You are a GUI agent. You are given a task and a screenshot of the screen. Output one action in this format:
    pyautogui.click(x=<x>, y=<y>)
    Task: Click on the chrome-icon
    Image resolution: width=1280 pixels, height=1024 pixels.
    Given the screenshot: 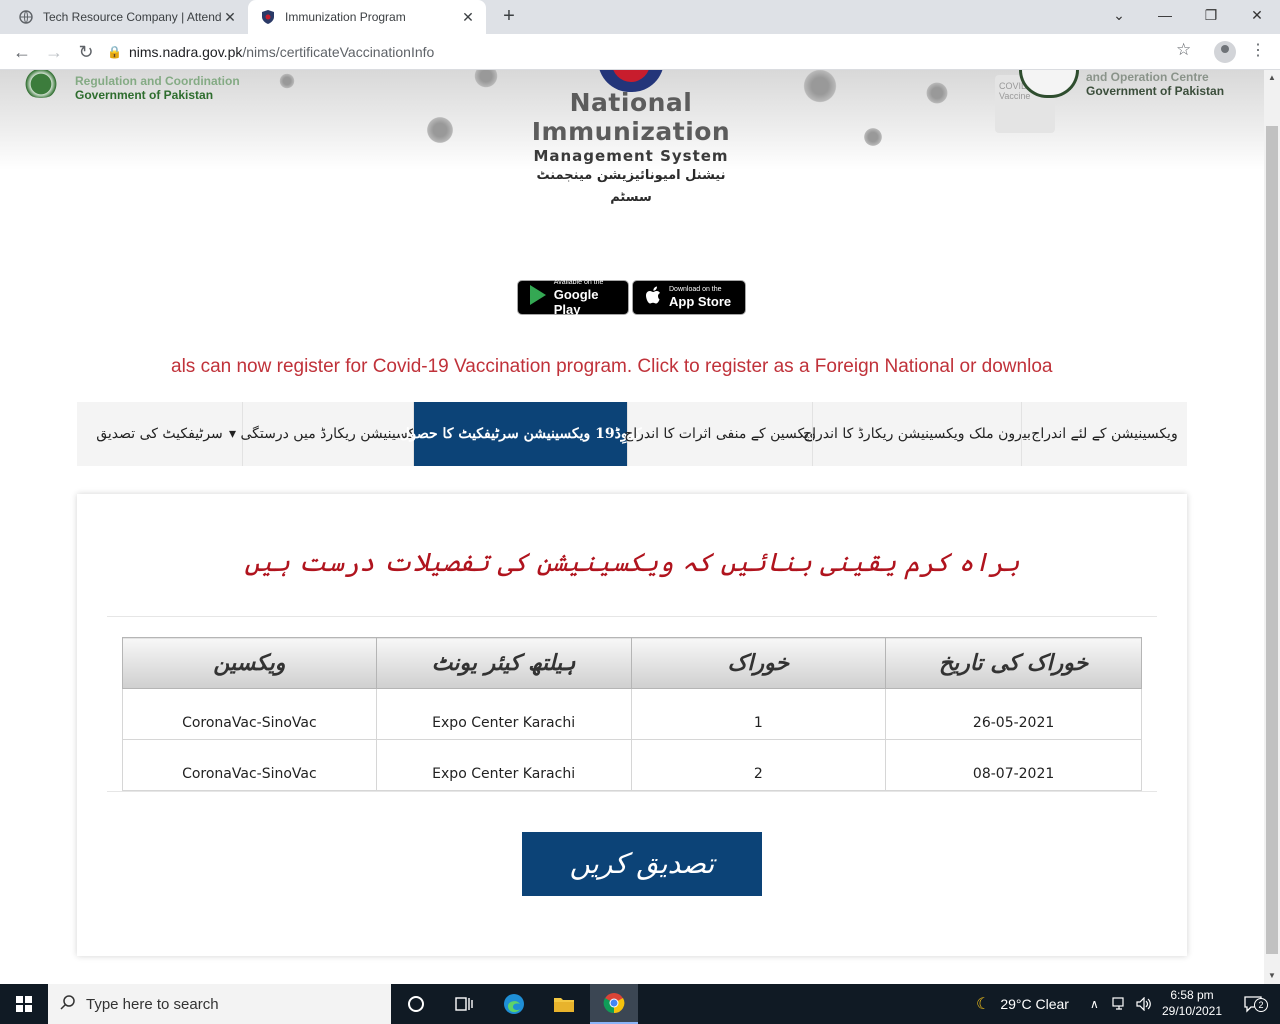 What is the action you would take?
    pyautogui.click(x=614, y=1004)
    